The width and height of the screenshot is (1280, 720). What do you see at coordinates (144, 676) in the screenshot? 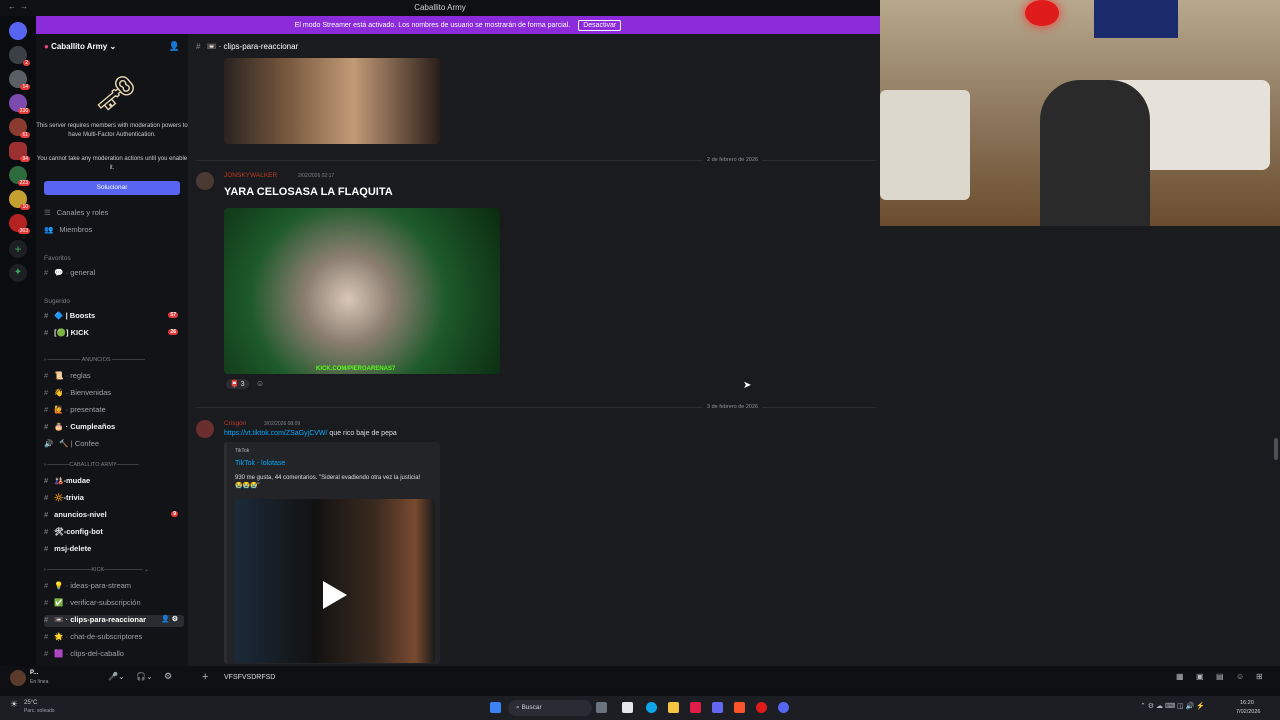
I see `headset-icon: 🎧⌄` at bounding box center [144, 676].